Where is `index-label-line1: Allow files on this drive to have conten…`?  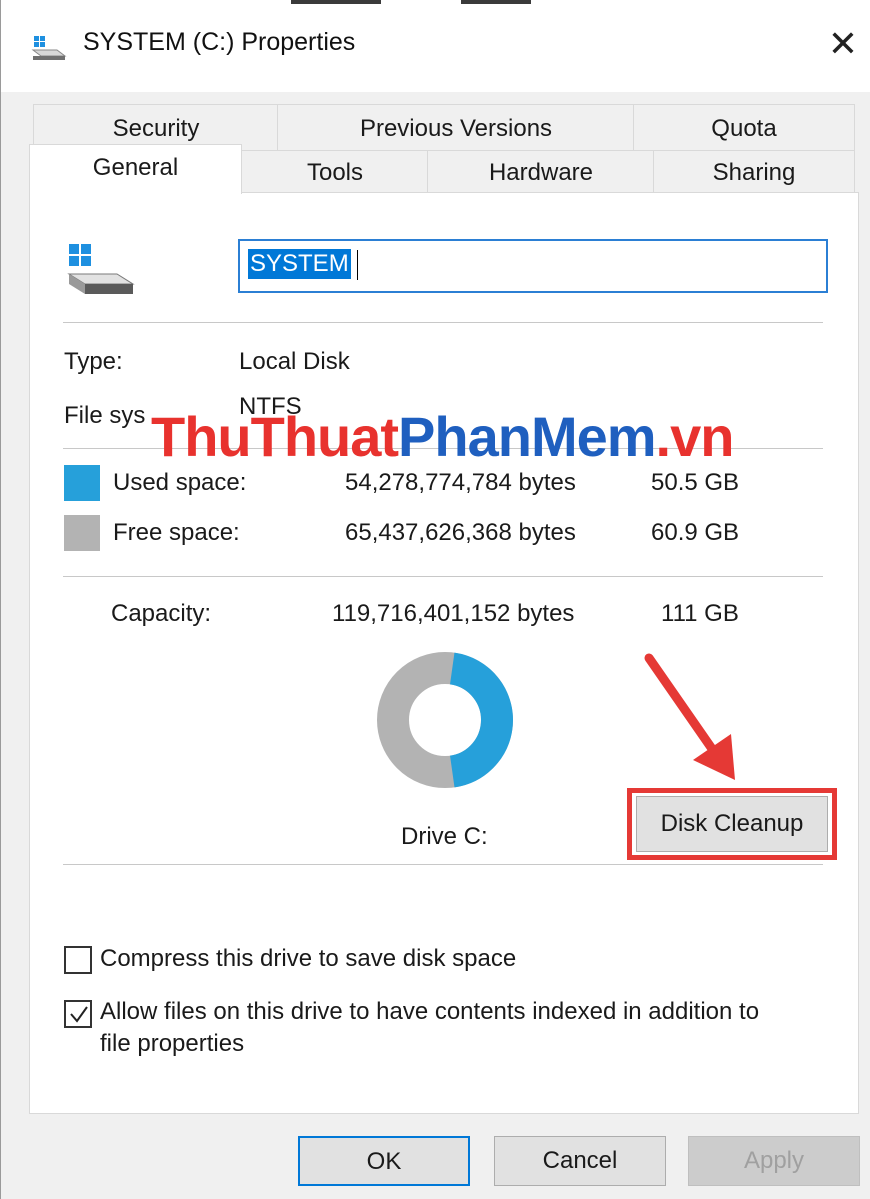 index-label-line1: Allow files on this drive to have conten… is located at coordinates (430, 1011).